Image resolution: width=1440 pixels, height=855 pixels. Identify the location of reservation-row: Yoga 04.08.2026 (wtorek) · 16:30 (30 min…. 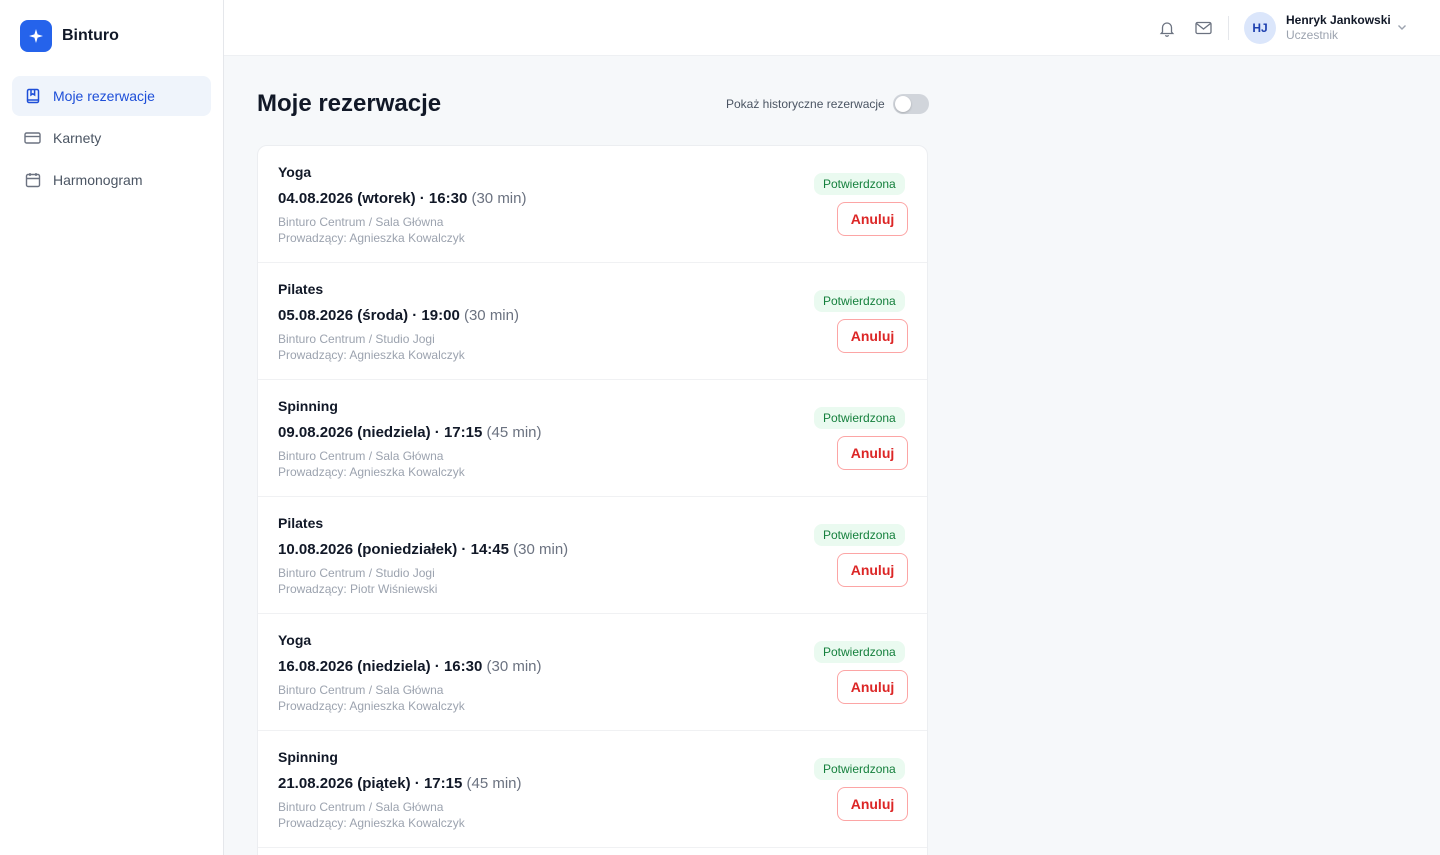
(592, 204).